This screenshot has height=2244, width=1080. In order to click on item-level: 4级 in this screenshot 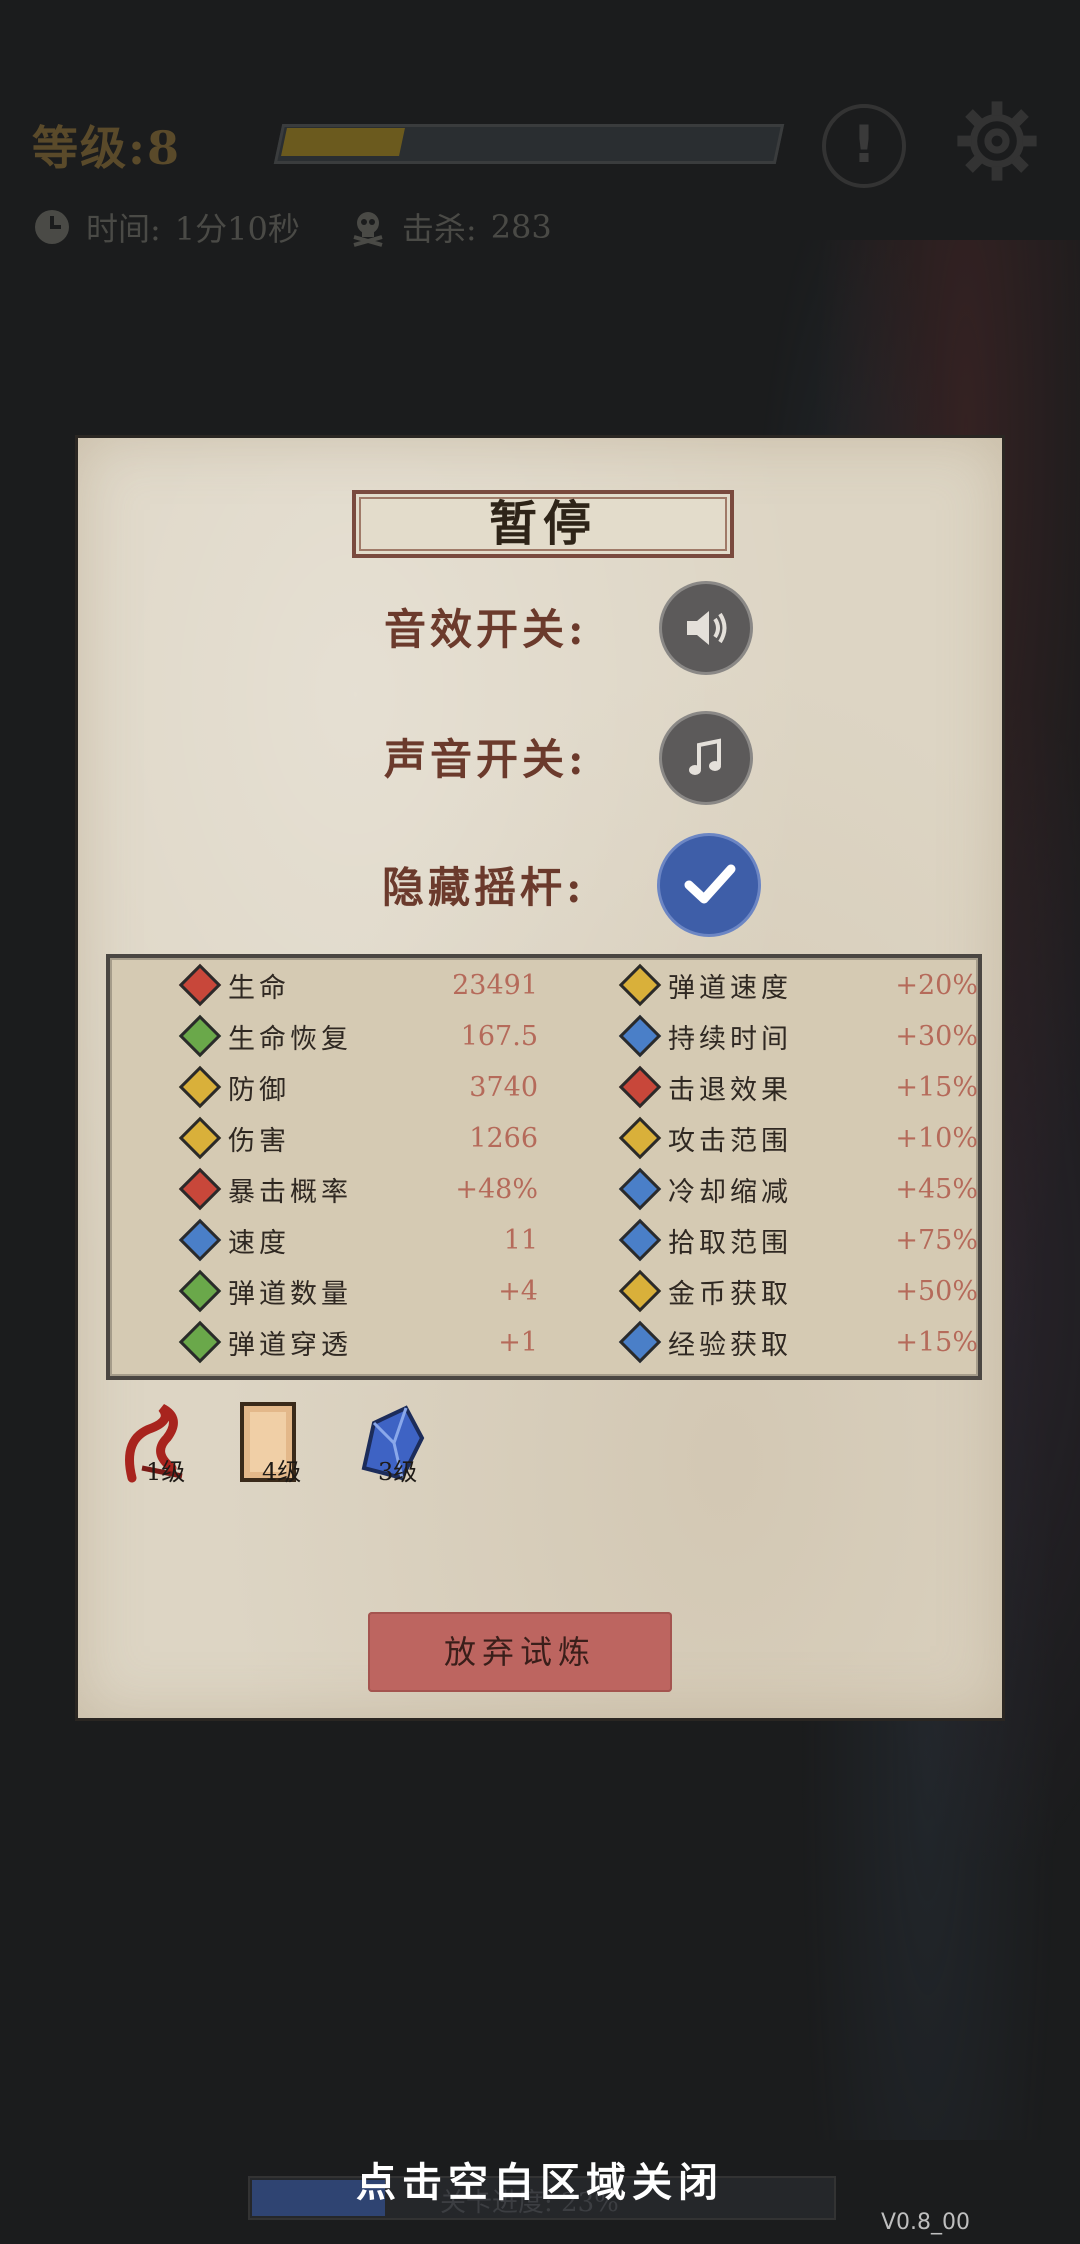, I will do `click(282, 1472)`.